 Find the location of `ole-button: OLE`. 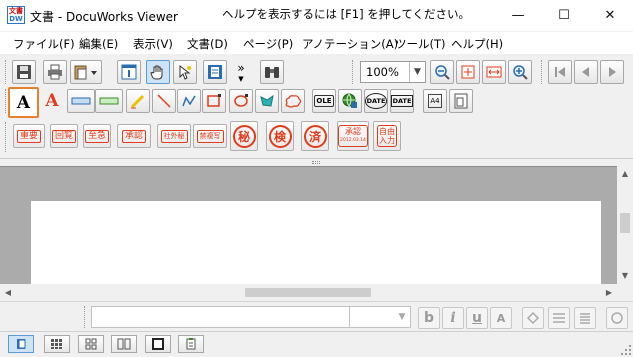

ole-button: OLE is located at coordinates (324, 101).